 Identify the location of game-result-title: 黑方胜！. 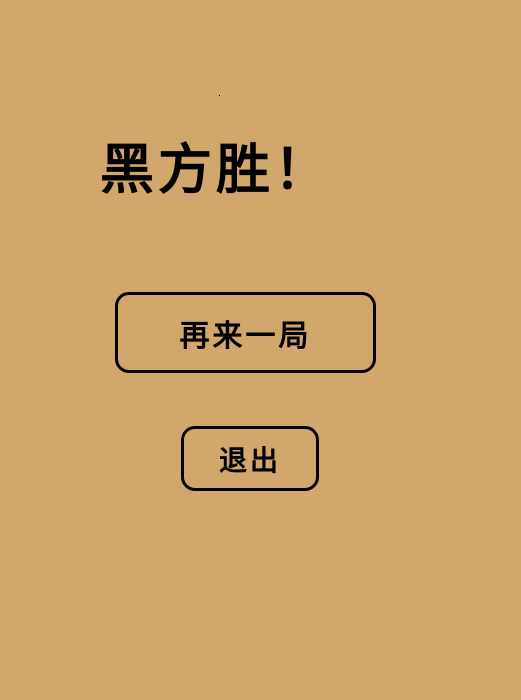
(216, 169).